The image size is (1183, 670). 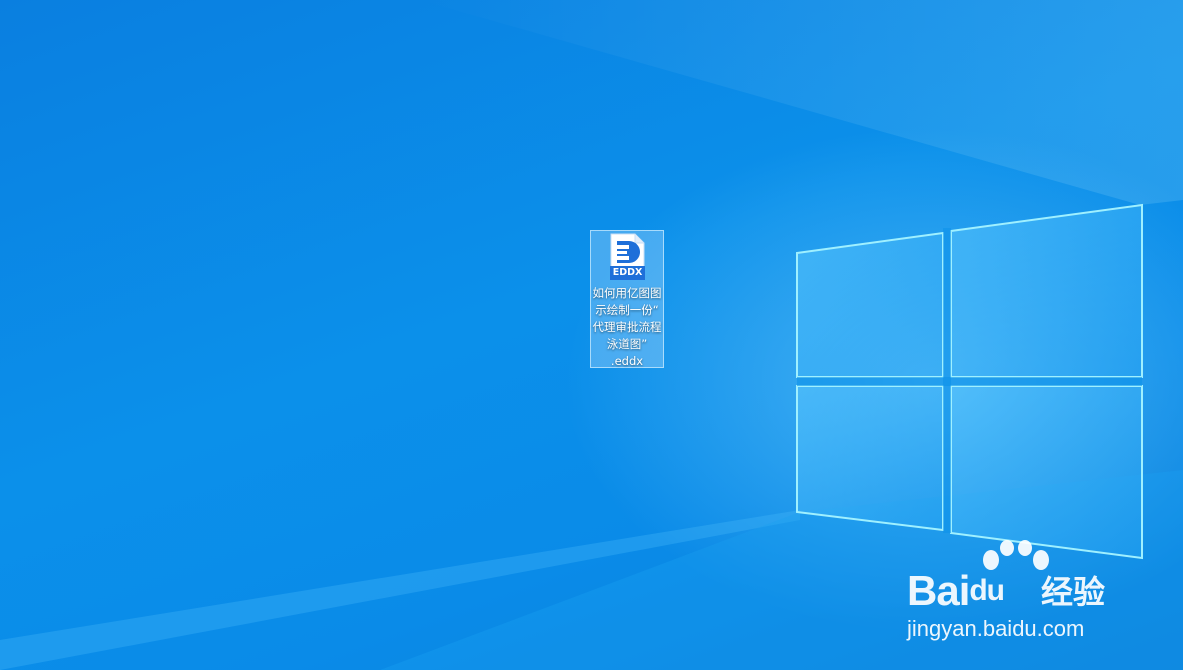 I want to click on window-pane-bottom-left, so click(x=870, y=458).